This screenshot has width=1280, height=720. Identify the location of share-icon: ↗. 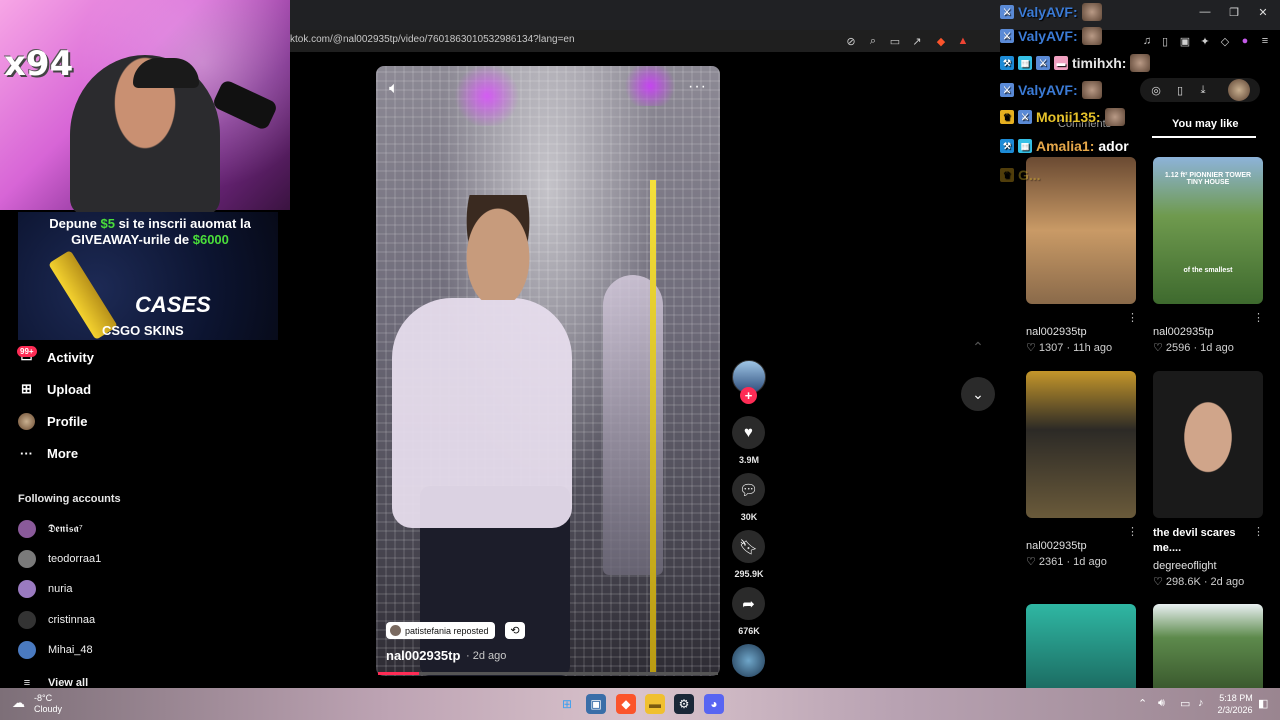
(917, 41).